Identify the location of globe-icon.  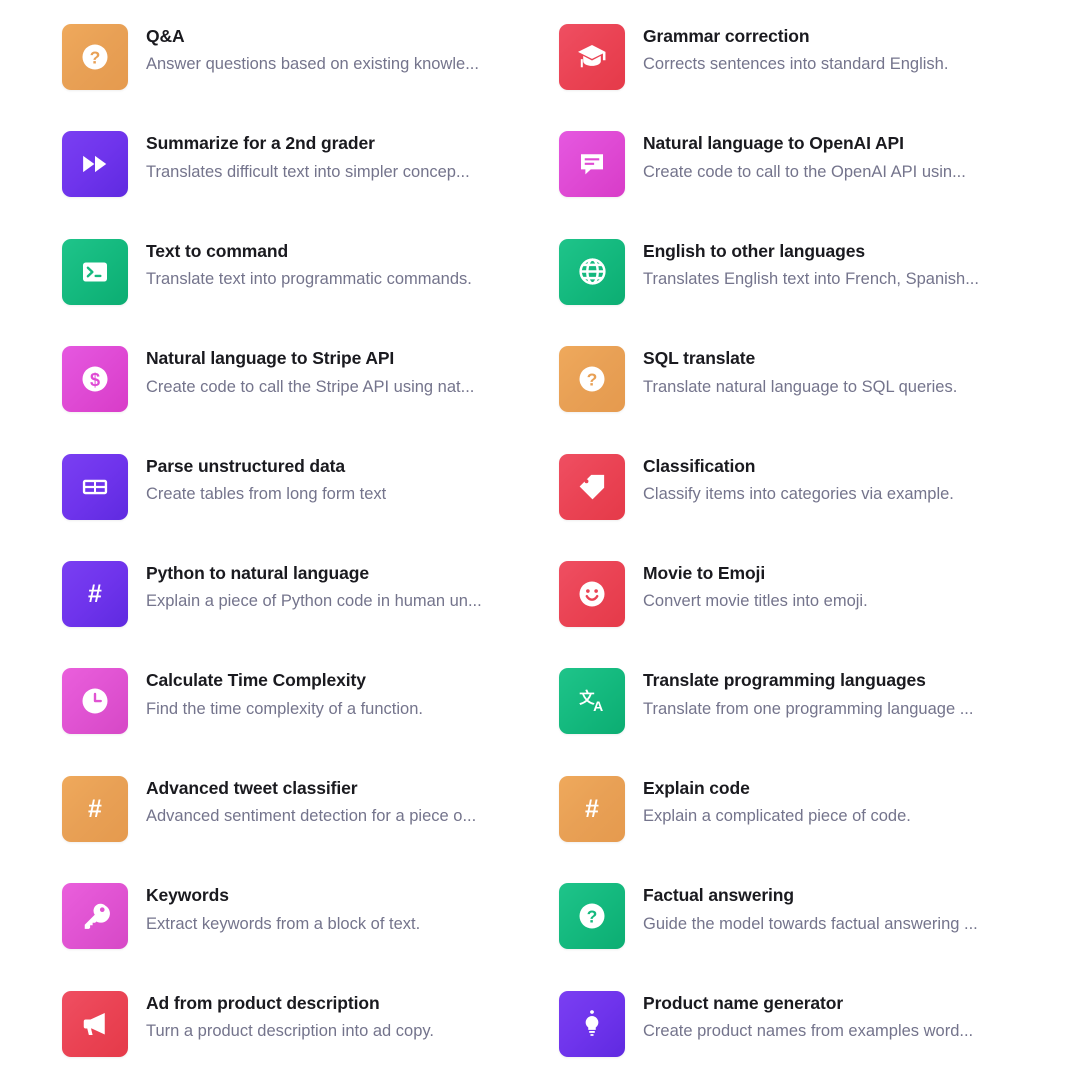
(592, 271).